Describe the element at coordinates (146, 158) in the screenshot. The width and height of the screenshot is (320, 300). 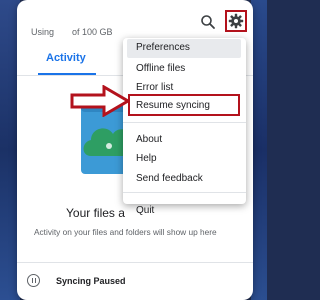
I see `menu-item-help: Help` at that location.